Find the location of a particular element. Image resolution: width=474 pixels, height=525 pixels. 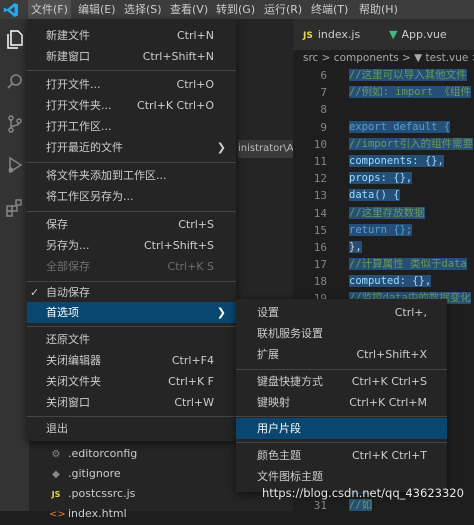

menu-item-new-file: 新建文件 Ctrl+N is located at coordinates (131, 35).